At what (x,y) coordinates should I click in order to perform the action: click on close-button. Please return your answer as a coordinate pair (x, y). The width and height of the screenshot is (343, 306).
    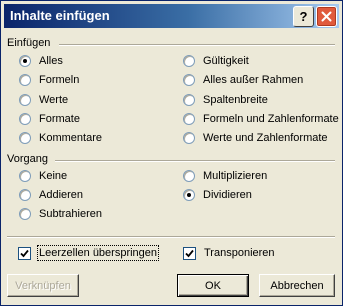
    Looking at the image, I should click on (326, 16).